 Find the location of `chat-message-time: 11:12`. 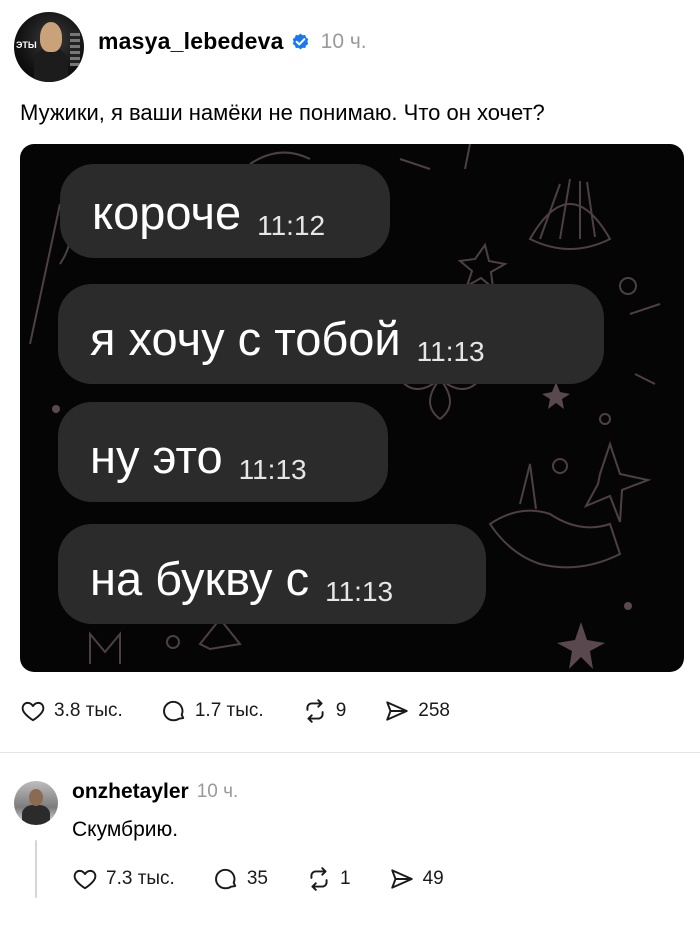

chat-message-time: 11:12 is located at coordinates (291, 225).